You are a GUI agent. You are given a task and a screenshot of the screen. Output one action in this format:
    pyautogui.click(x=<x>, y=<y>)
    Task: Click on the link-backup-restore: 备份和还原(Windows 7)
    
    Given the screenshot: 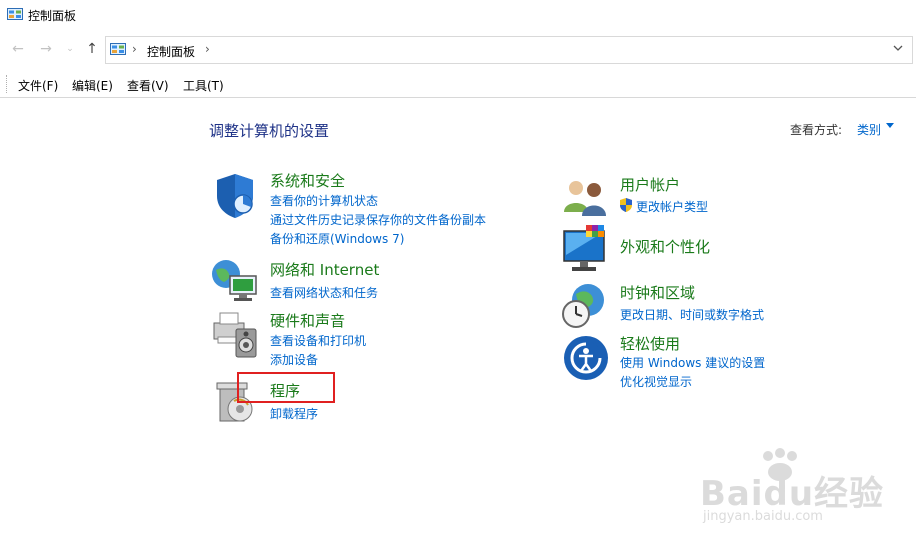 What is the action you would take?
    pyautogui.click(x=337, y=238)
    